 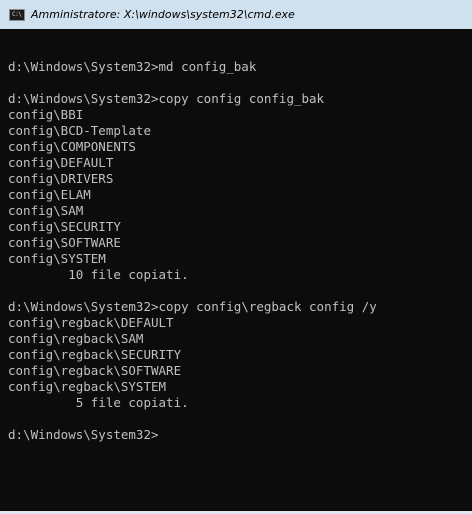 I want to click on console-line: config\BCD-Template, so click(x=79, y=130).